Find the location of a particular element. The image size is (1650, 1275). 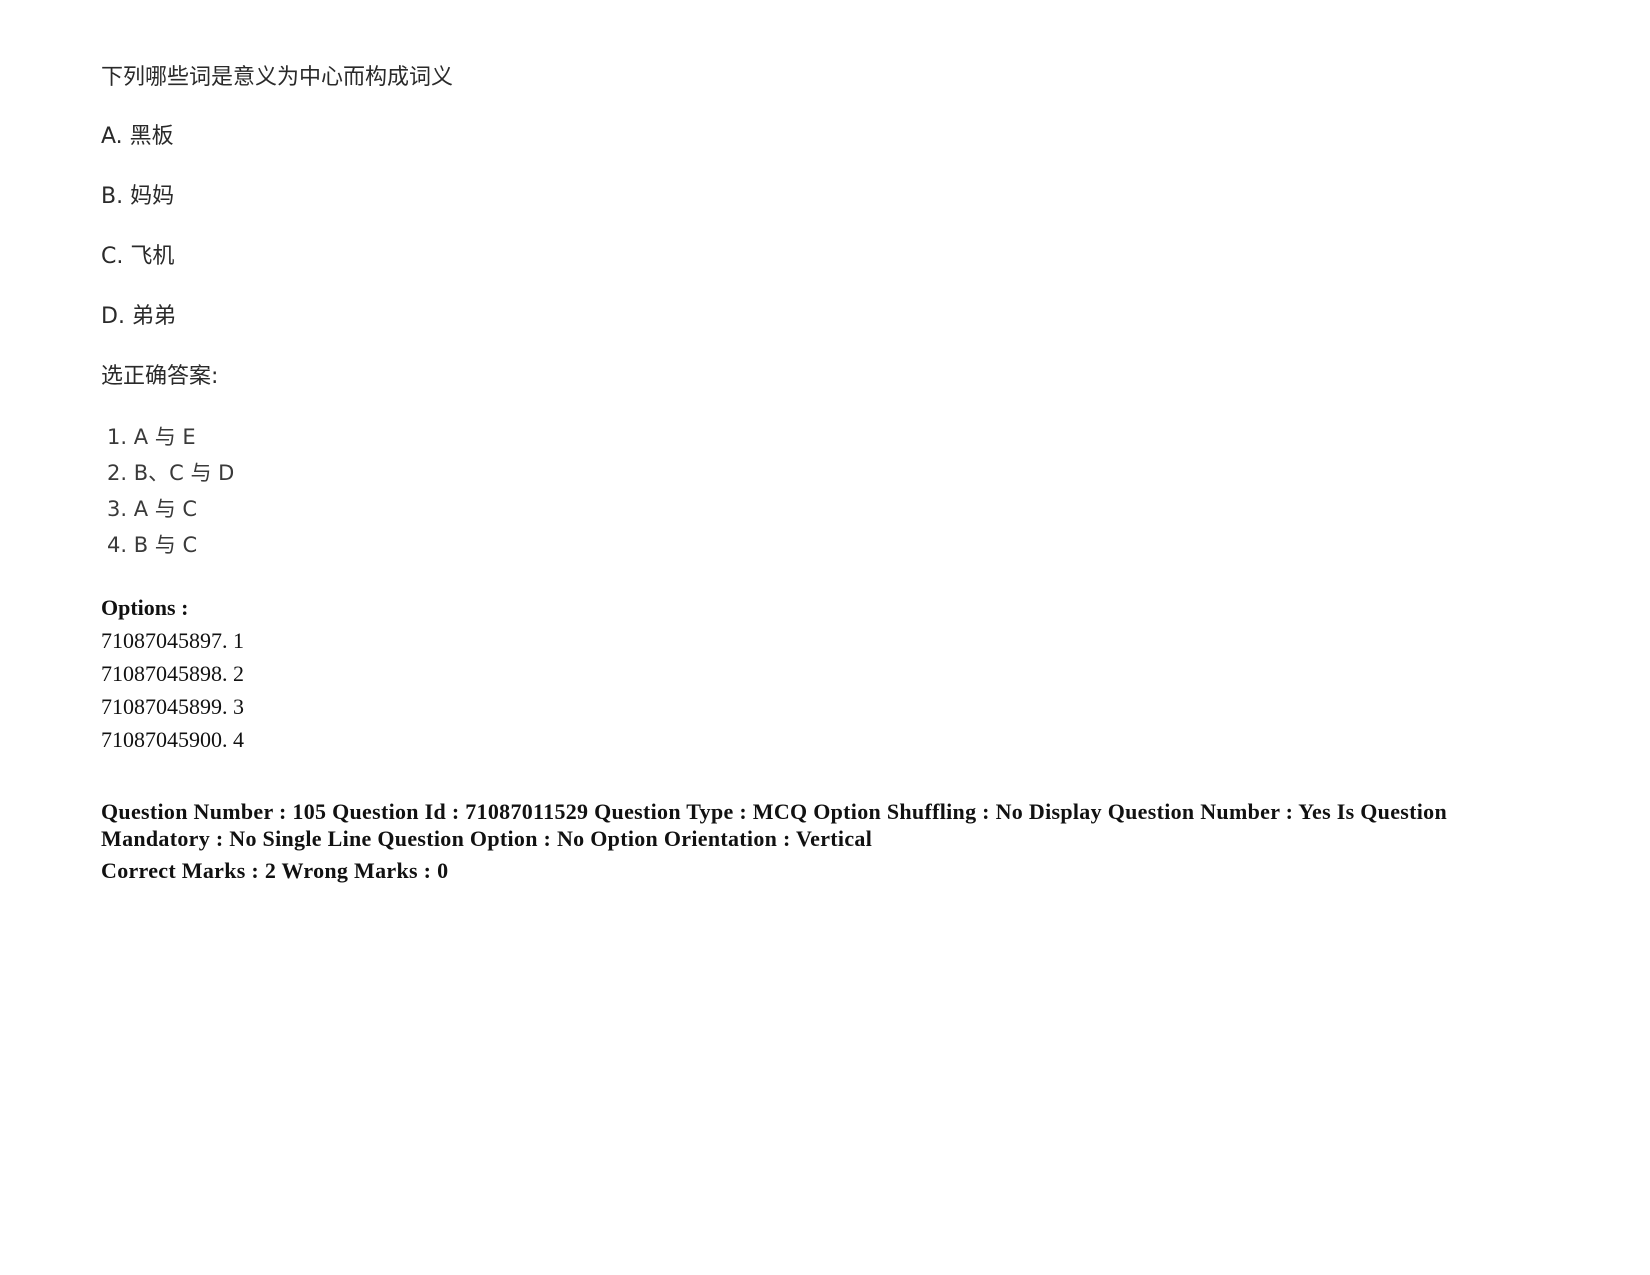

answer-choice-2: 2. B、C 与 D is located at coordinates (171, 473).